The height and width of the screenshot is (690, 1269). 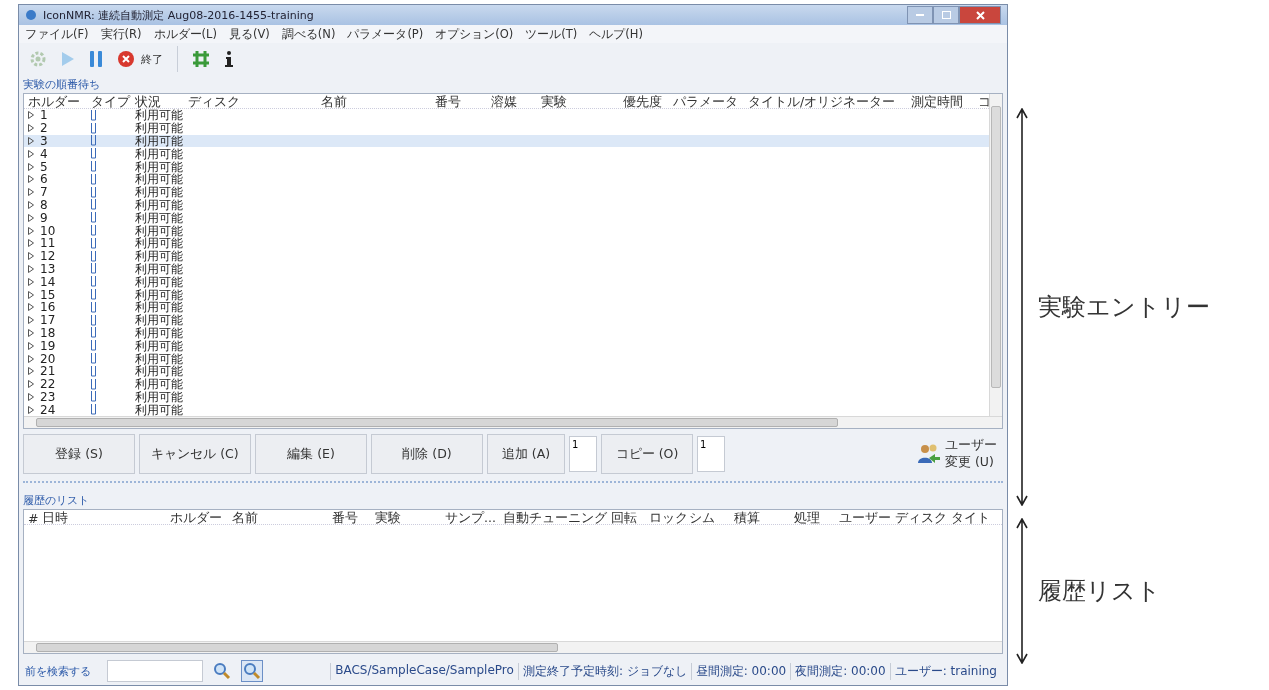 I want to click on column-header: コ, so click(x=983, y=102).